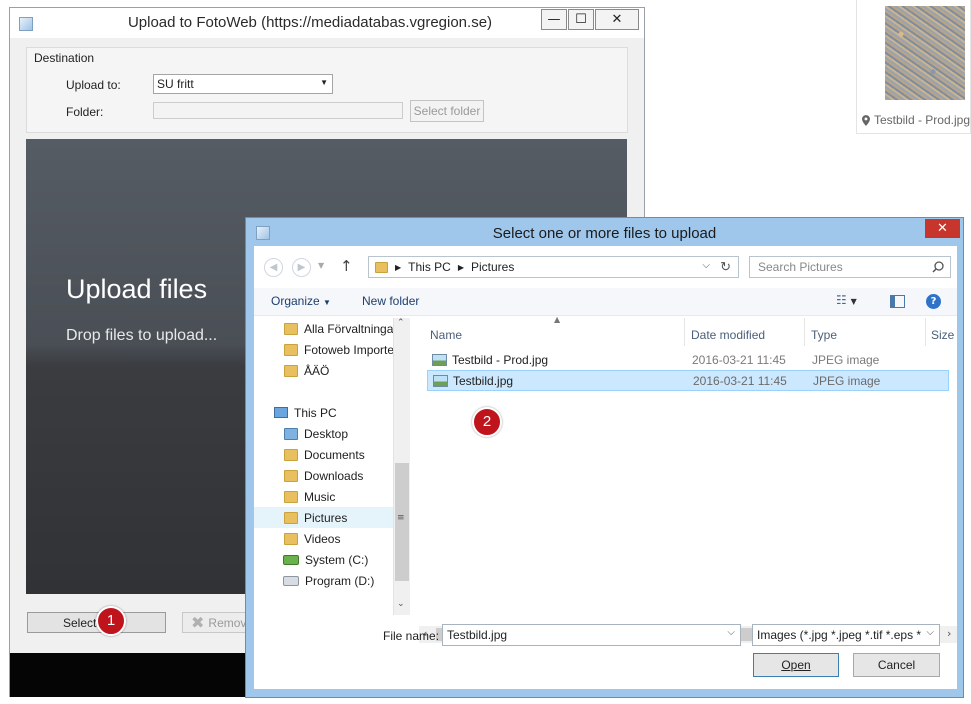 This screenshot has width=971, height=704. What do you see at coordinates (243, 84) in the screenshot?
I see `upload-to-select: SU fritt ▼` at bounding box center [243, 84].